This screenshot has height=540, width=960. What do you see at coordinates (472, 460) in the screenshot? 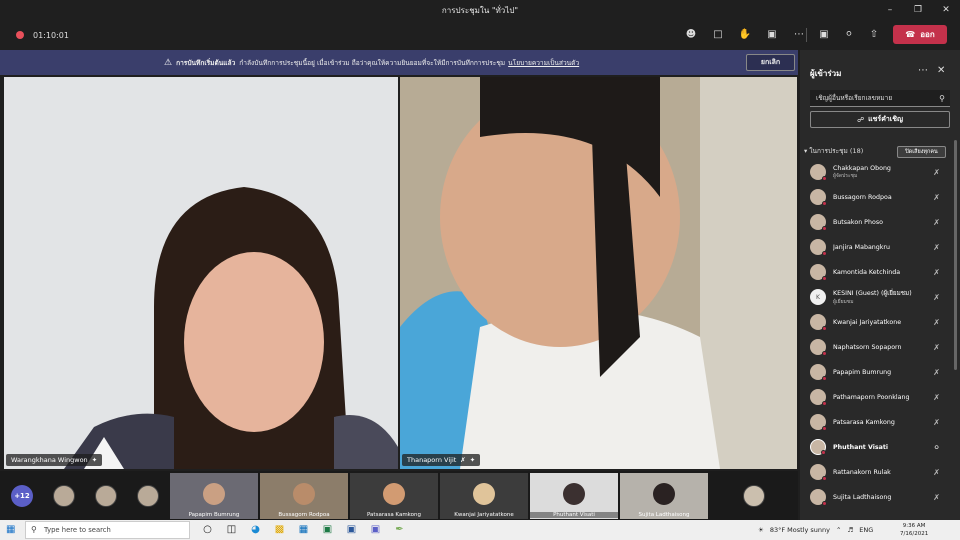
I see `pin-icon: ✦` at bounding box center [472, 460].